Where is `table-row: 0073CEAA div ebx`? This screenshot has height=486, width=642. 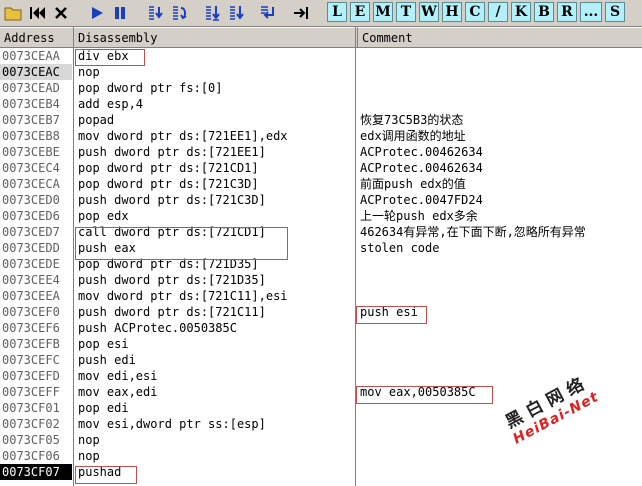
table-row: 0073CEAA div ebx is located at coordinates (321, 56).